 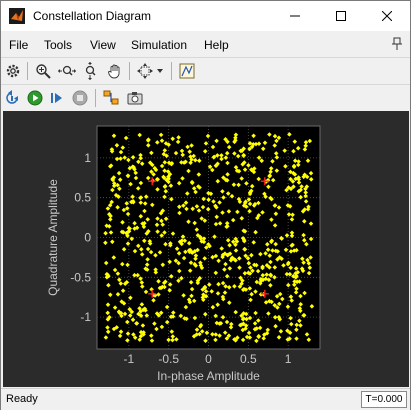 I want to click on dock-pin-icon, so click(x=397, y=44).